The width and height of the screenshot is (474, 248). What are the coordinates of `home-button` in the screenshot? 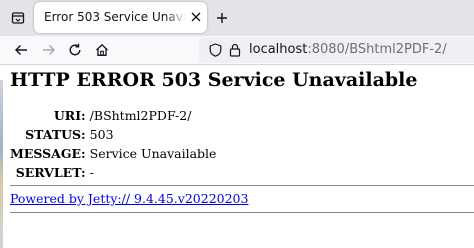 It's located at (102, 50).